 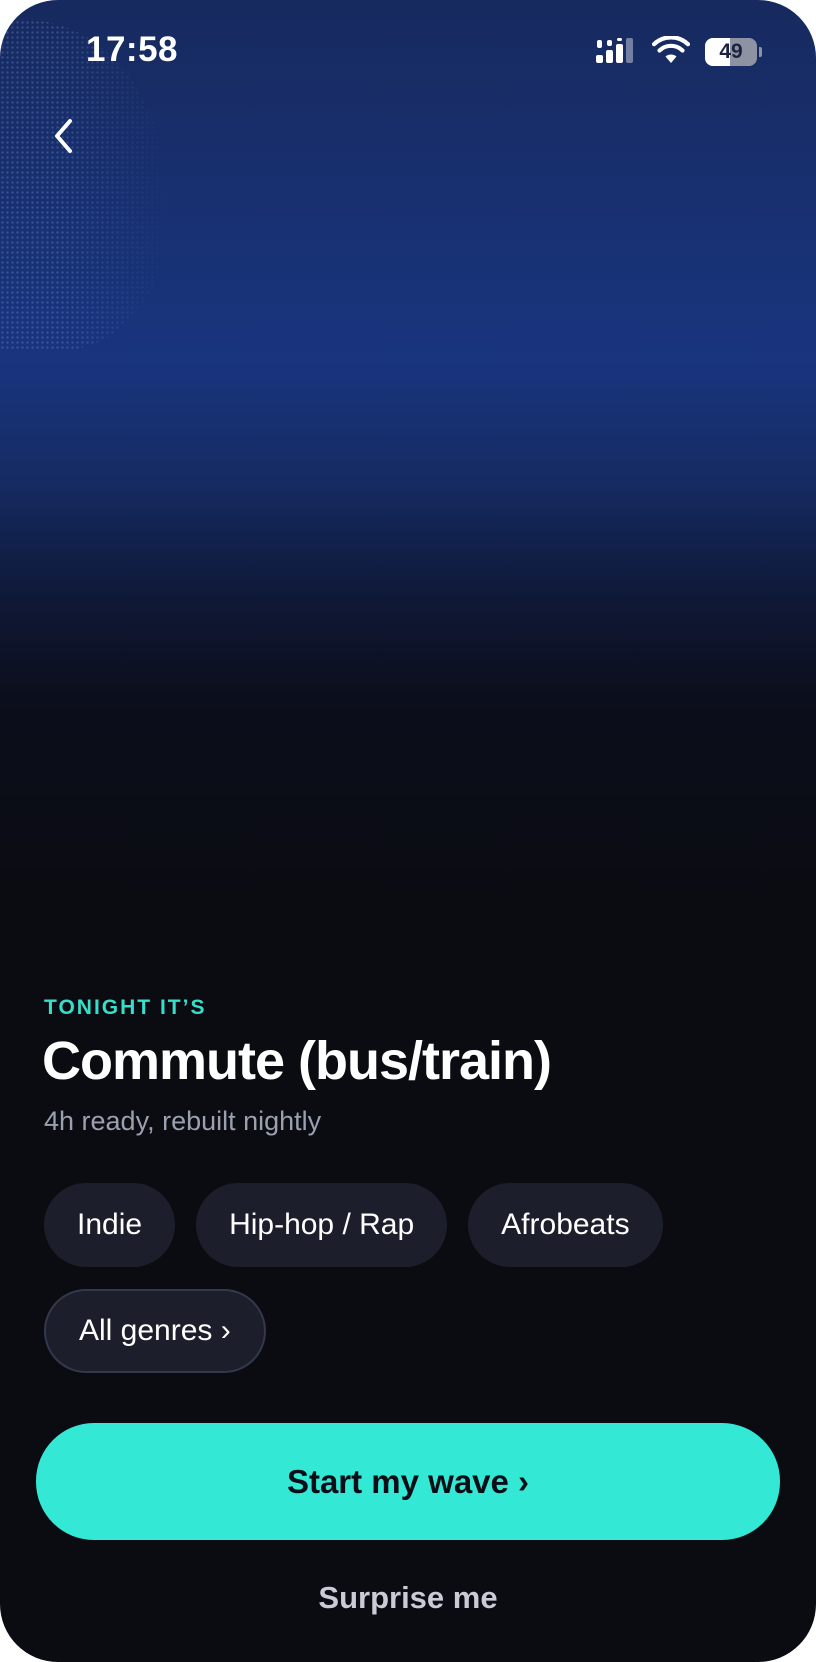 What do you see at coordinates (297, 1061) in the screenshot?
I see `page-title: Commute (bus/train)` at bounding box center [297, 1061].